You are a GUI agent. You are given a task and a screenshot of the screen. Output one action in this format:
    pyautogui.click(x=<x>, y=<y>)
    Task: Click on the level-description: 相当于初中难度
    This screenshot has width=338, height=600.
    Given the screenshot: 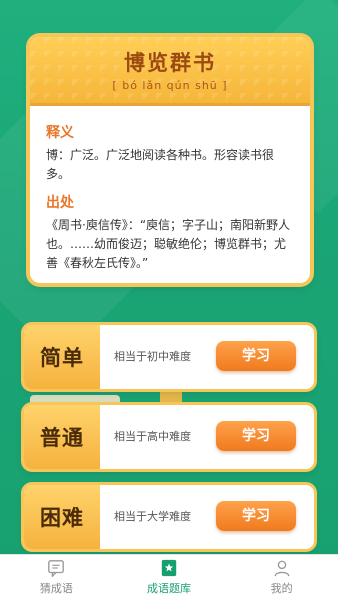 What is the action you would take?
    pyautogui.click(x=152, y=356)
    